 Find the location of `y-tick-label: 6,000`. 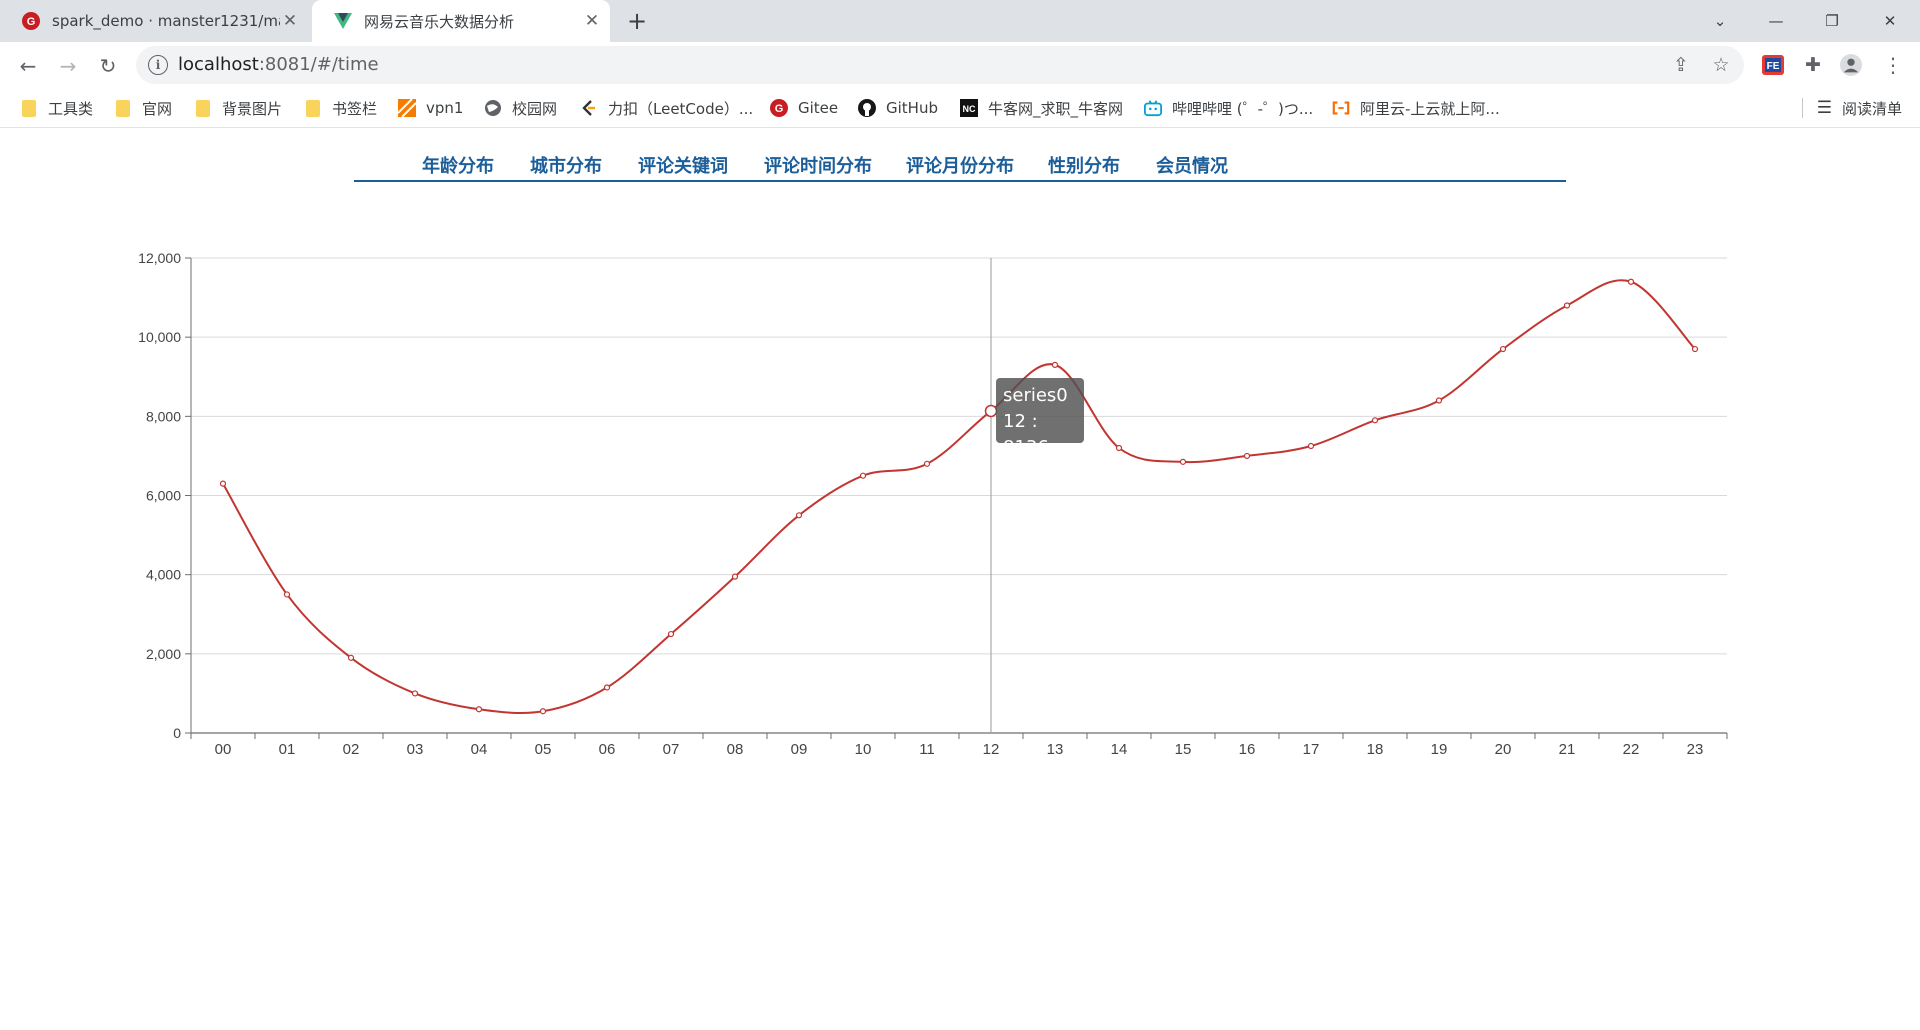

y-tick-label: 6,000 is located at coordinates (163, 496).